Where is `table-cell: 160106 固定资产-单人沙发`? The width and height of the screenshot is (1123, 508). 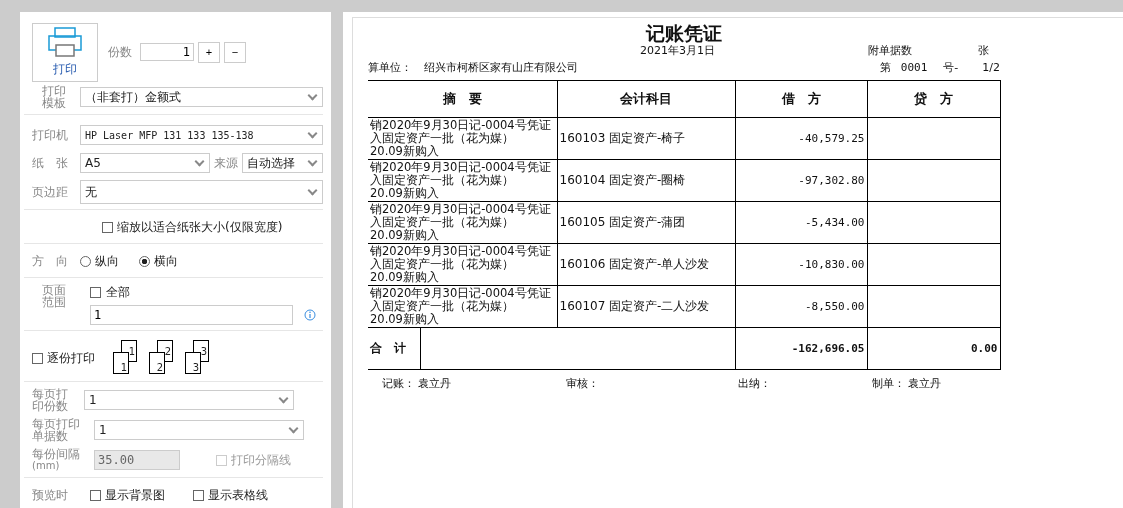 table-cell: 160106 固定资产-单人沙发 is located at coordinates (646, 264).